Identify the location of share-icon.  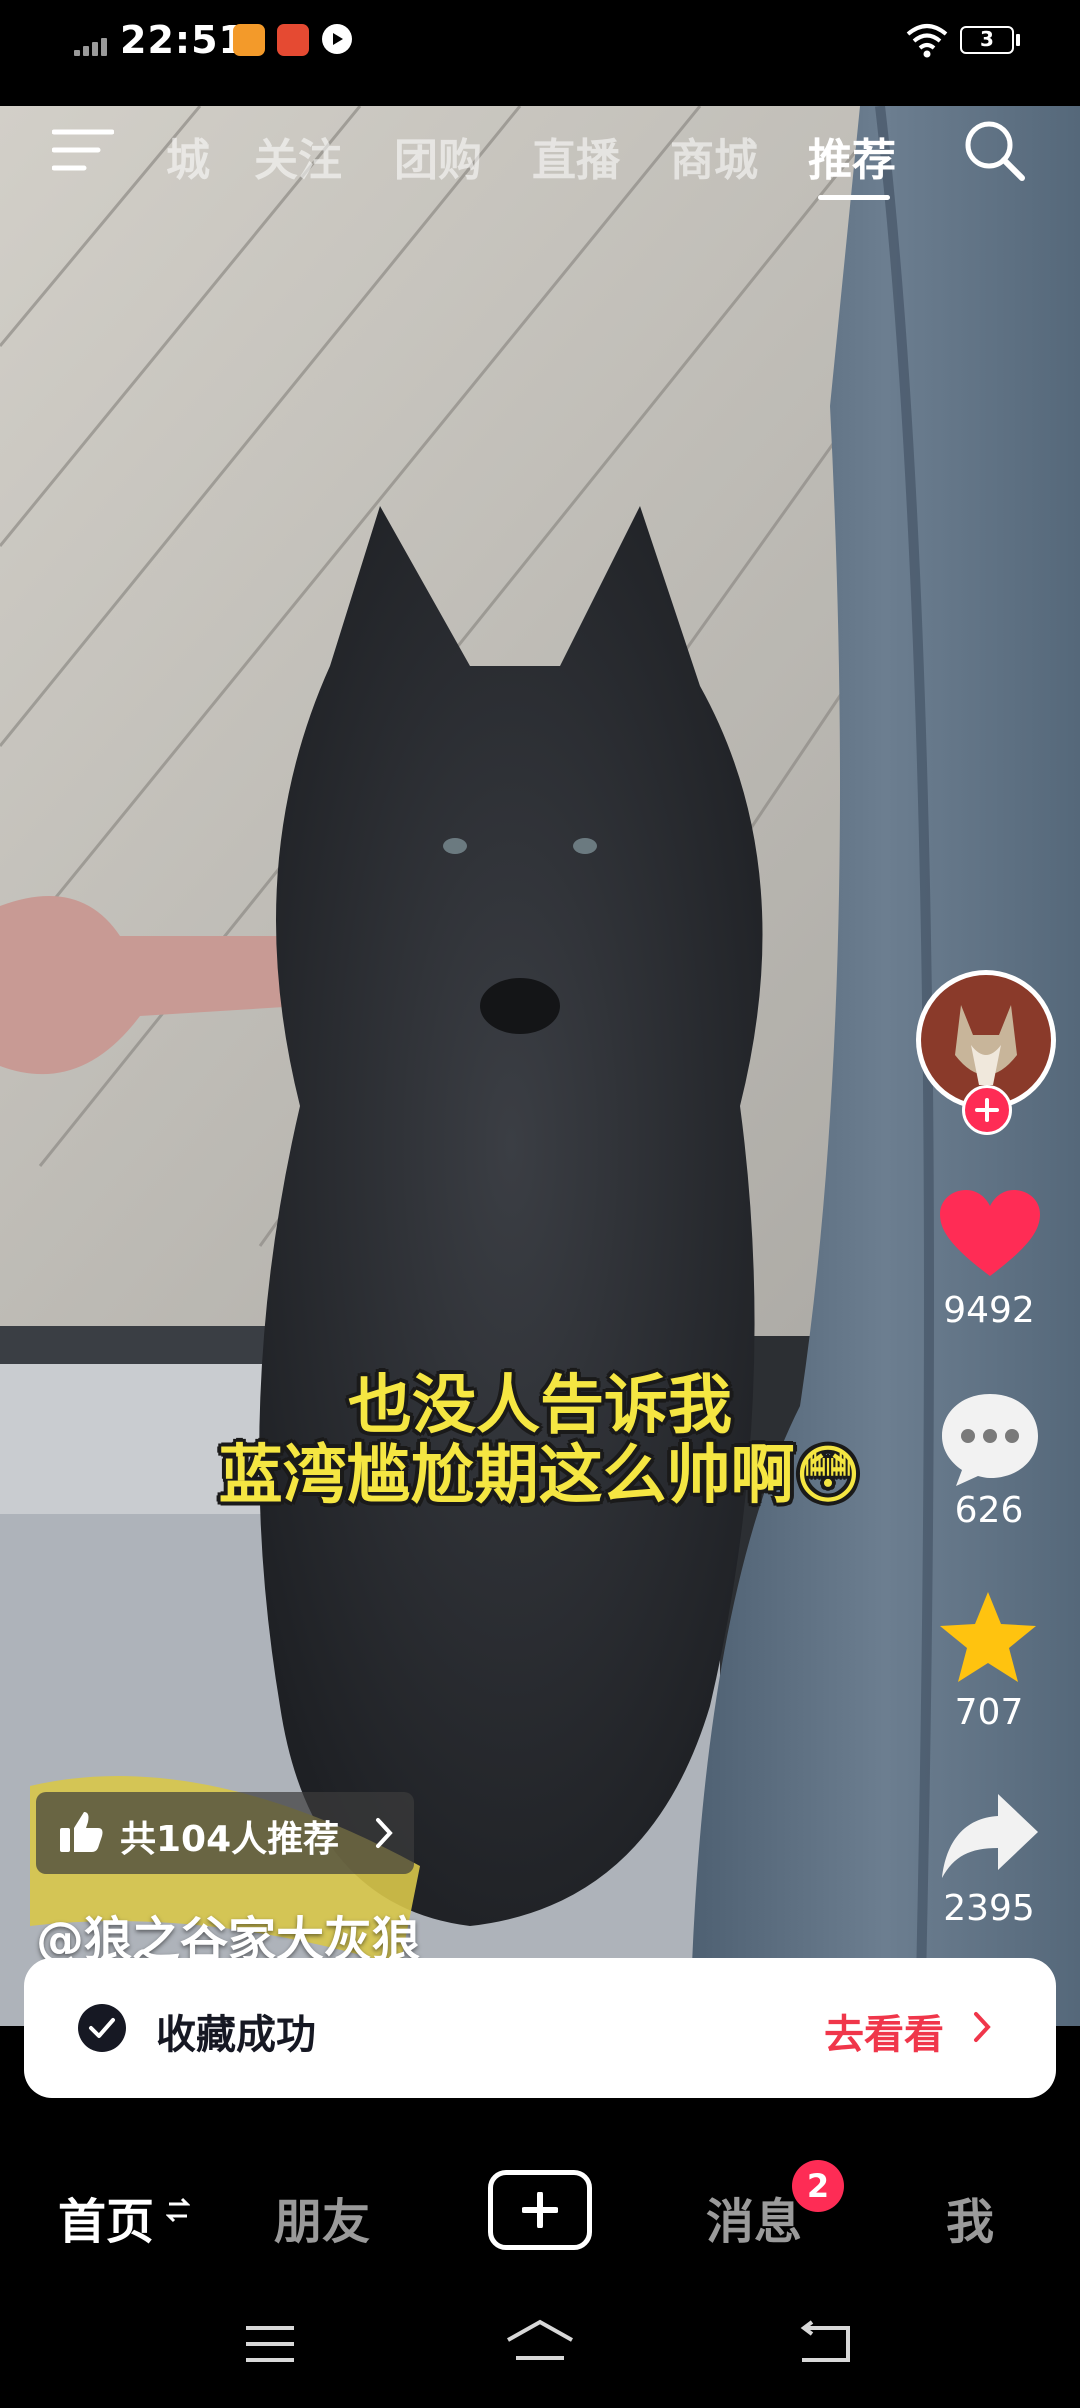
(990, 1836).